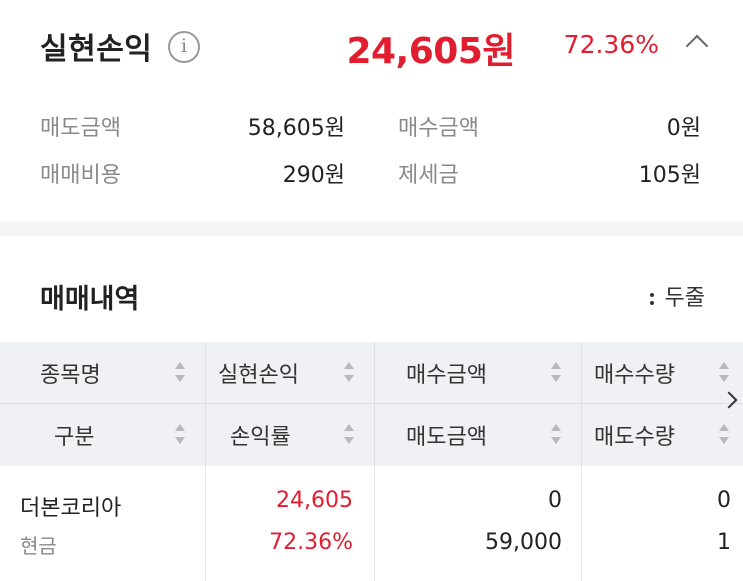 Image resolution: width=743 pixels, height=581 pixels. I want to click on realized-pnl-cell: 24,605, so click(314, 500).